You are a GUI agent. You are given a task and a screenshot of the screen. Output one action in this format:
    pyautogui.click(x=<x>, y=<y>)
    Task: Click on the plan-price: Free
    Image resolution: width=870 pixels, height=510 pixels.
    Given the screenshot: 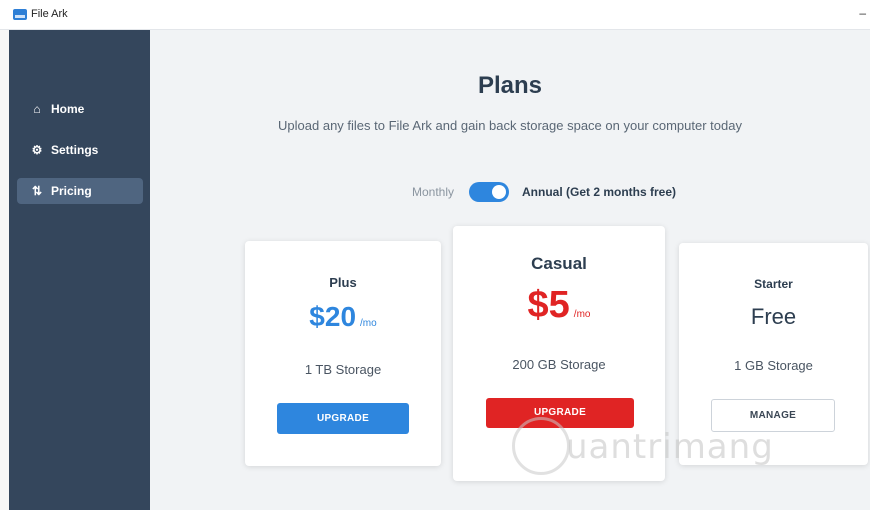 What is the action you would take?
    pyautogui.click(x=773, y=317)
    